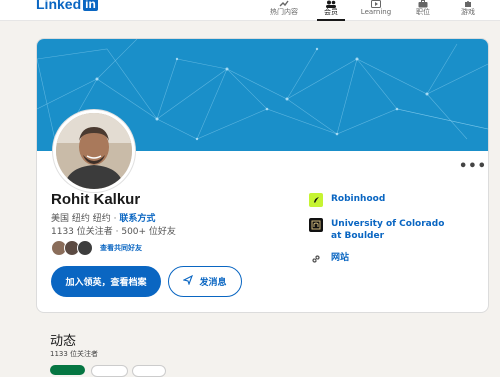 This screenshot has height=377, width=500. Describe the element at coordinates (188, 281) in the screenshot. I see `send-icon` at that location.